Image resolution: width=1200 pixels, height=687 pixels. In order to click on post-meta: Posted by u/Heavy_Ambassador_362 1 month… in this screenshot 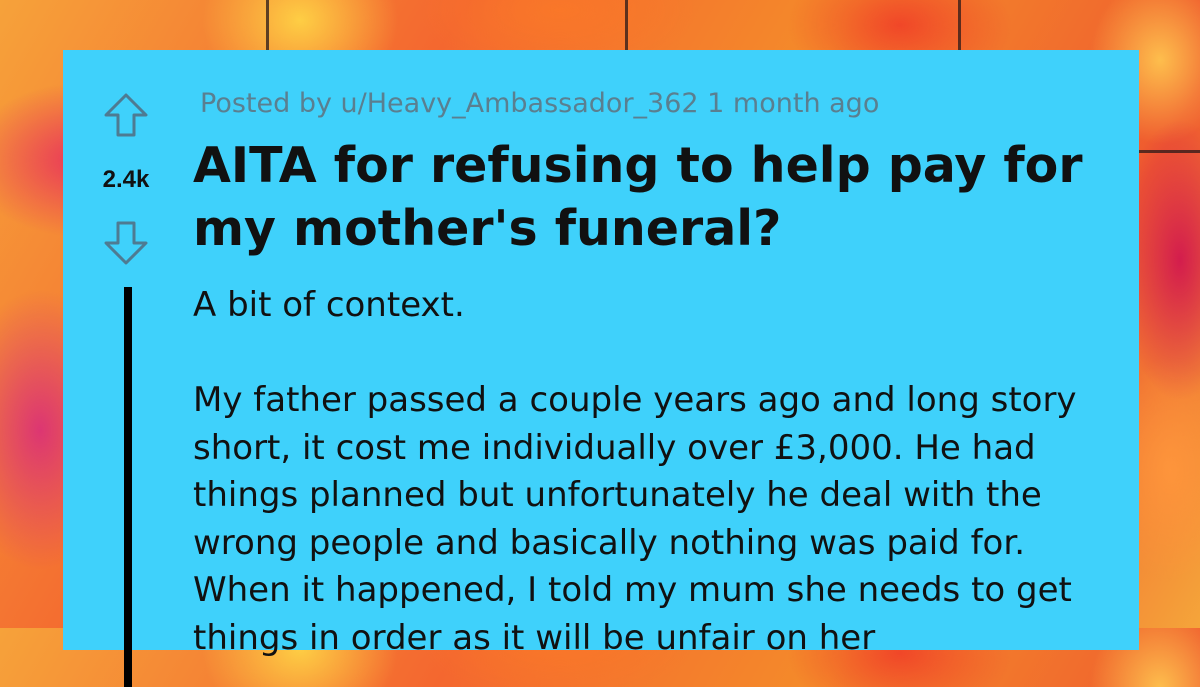, I will do `click(540, 103)`.